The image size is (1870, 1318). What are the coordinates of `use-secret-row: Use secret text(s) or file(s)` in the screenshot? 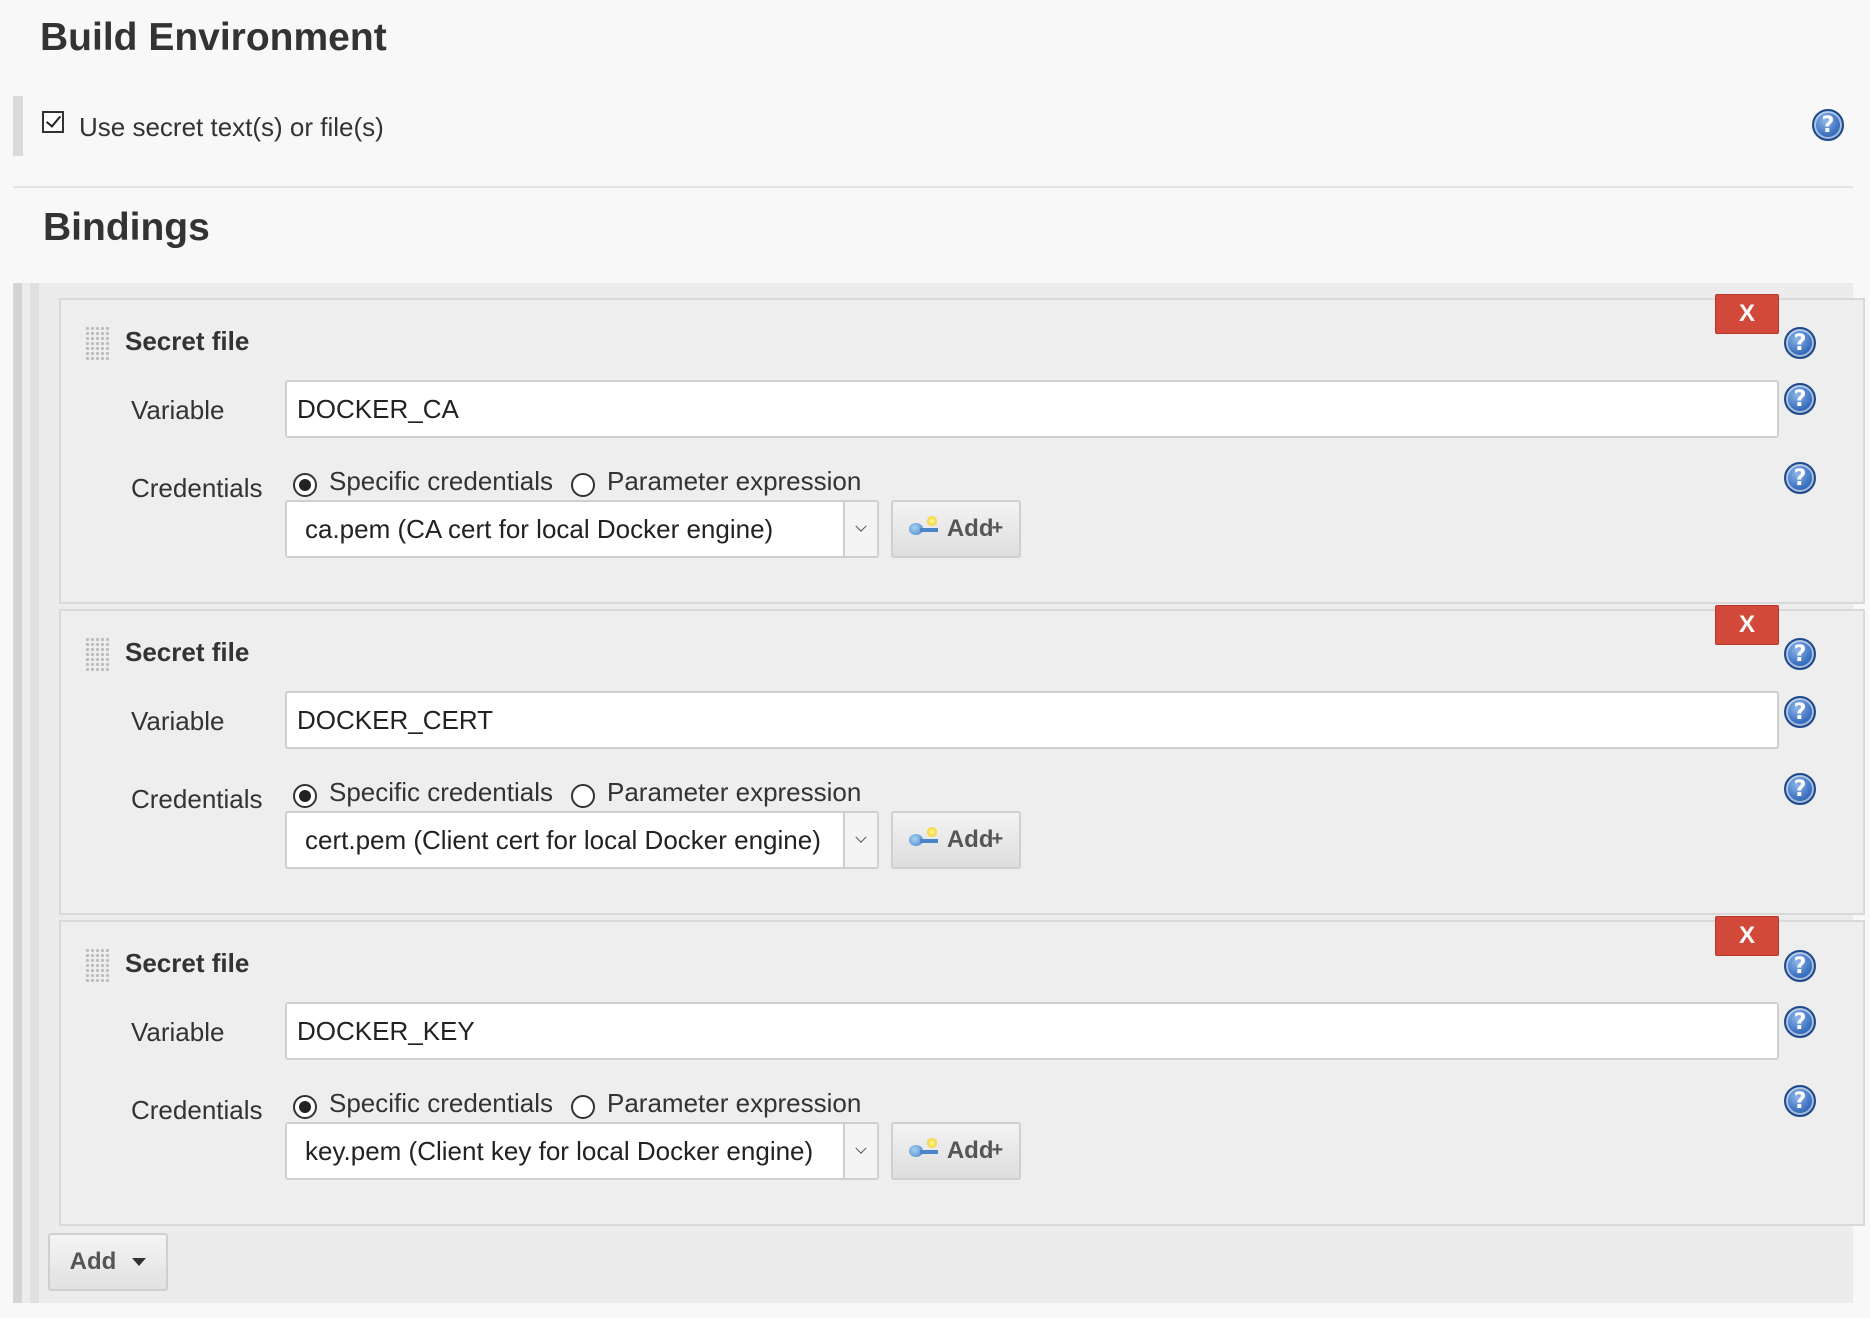 It's located at (933, 126).